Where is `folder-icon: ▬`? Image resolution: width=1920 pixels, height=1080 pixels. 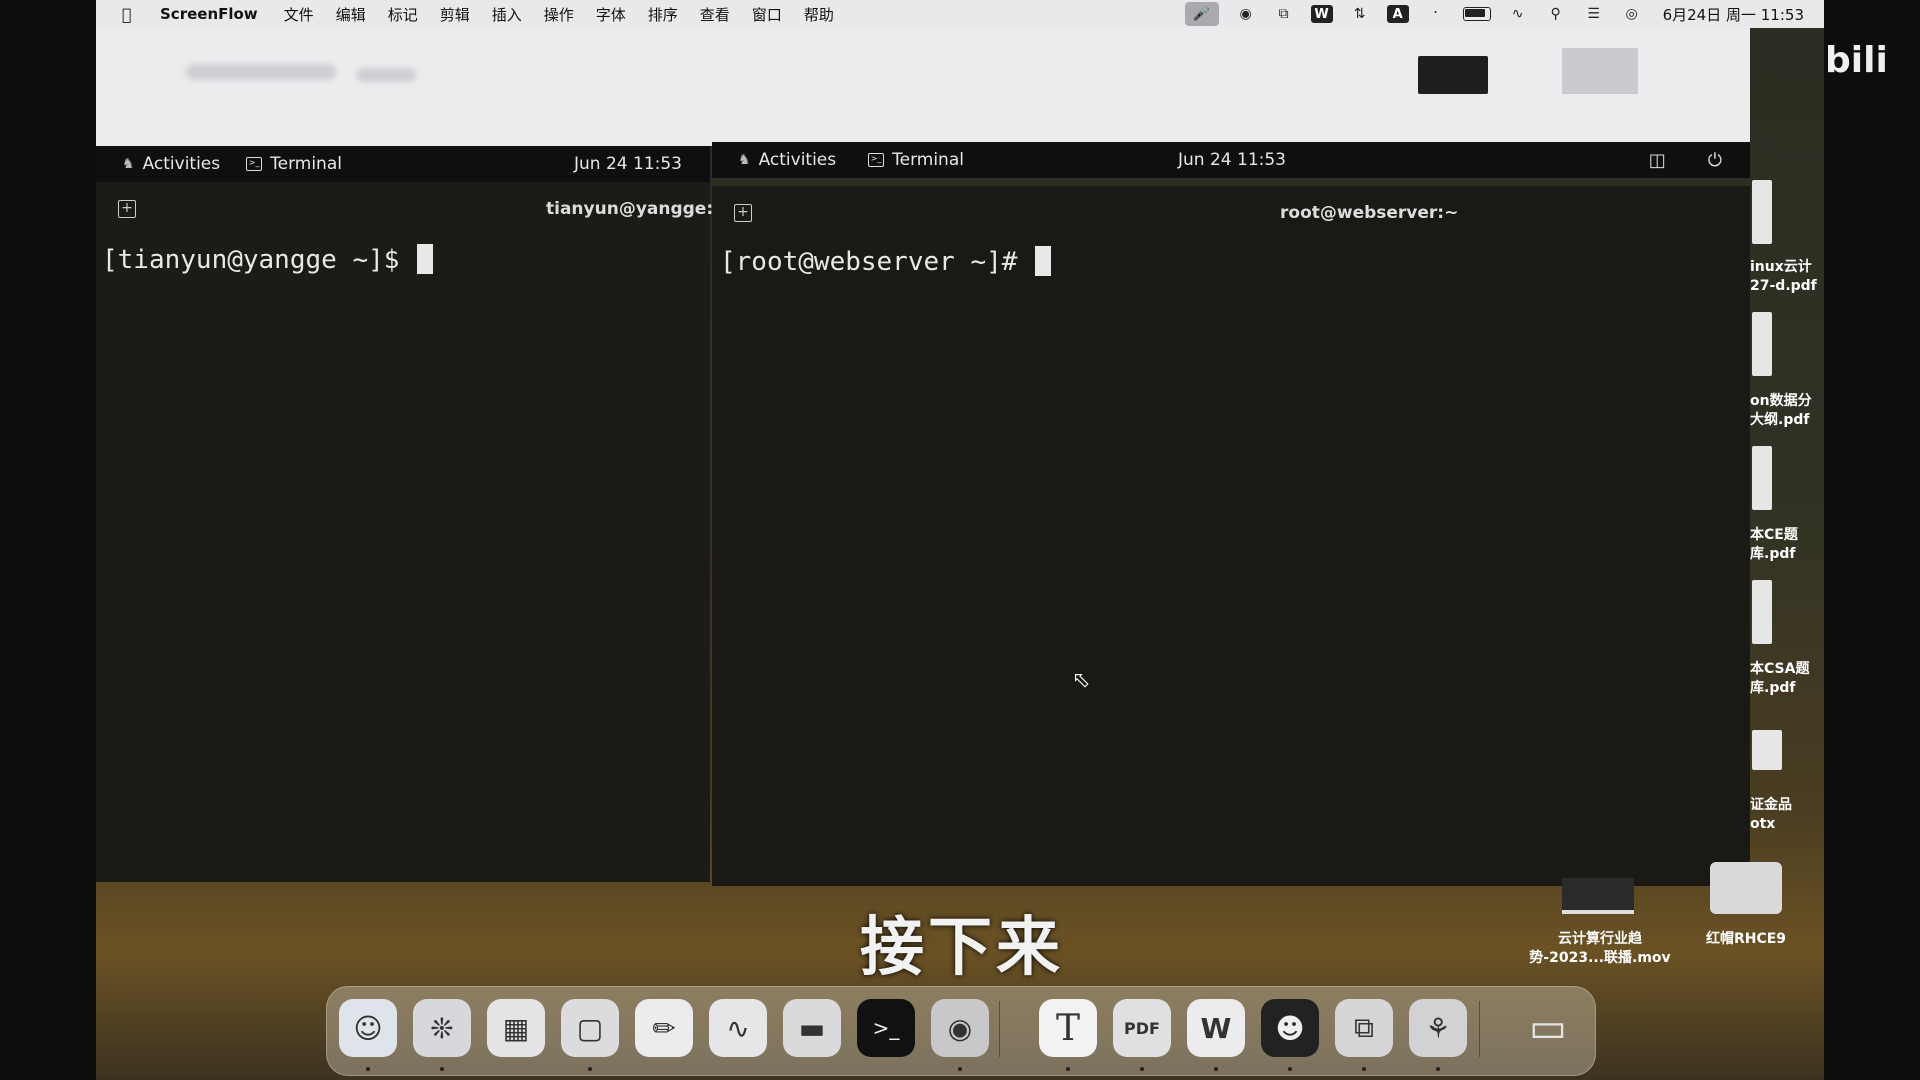 folder-icon: ▬ is located at coordinates (812, 1028).